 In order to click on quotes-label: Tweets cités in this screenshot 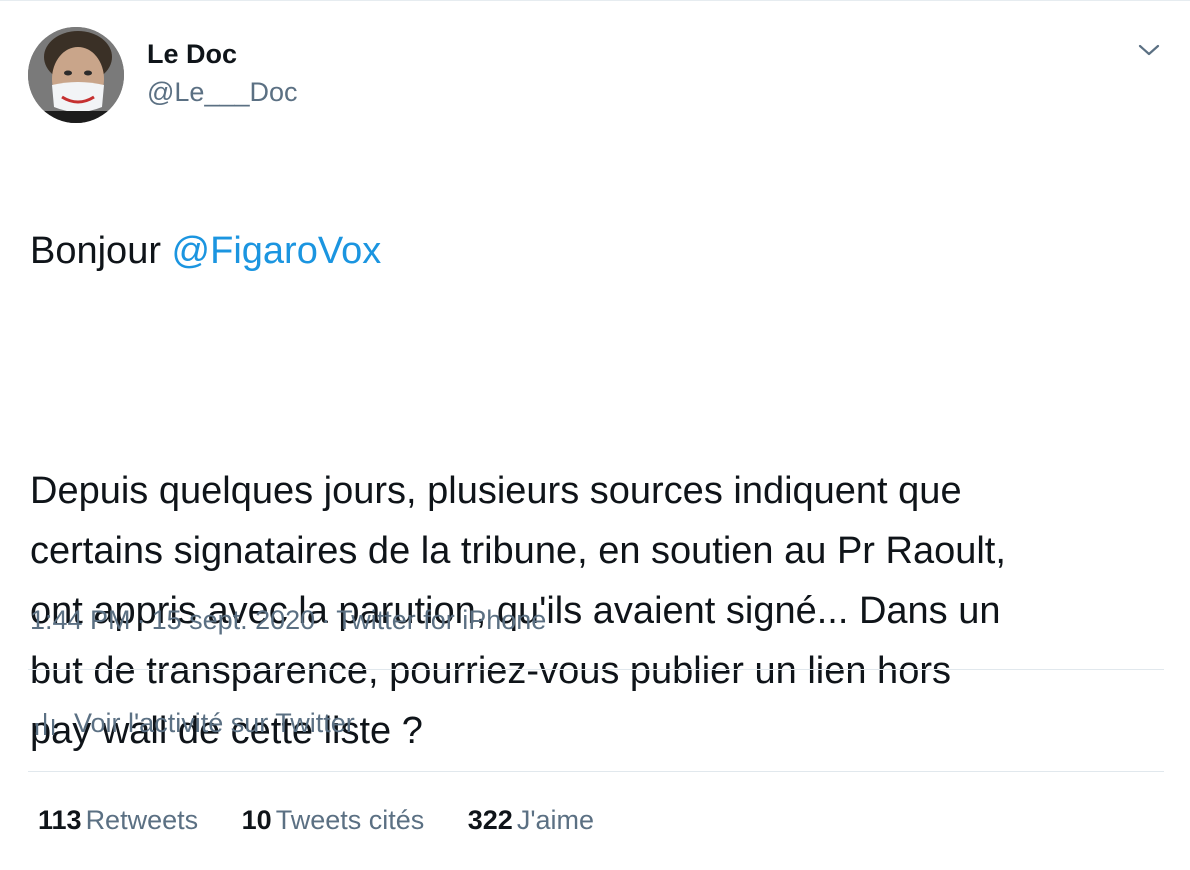, I will do `click(350, 820)`.